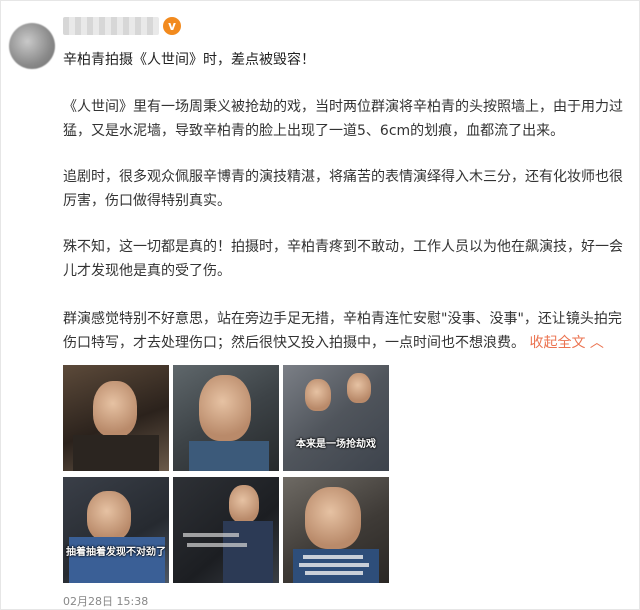  Describe the element at coordinates (189, 60) in the screenshot. I see `post-title: 辛柏青拍摄《人世间》时，差点被毁容！` at that location.